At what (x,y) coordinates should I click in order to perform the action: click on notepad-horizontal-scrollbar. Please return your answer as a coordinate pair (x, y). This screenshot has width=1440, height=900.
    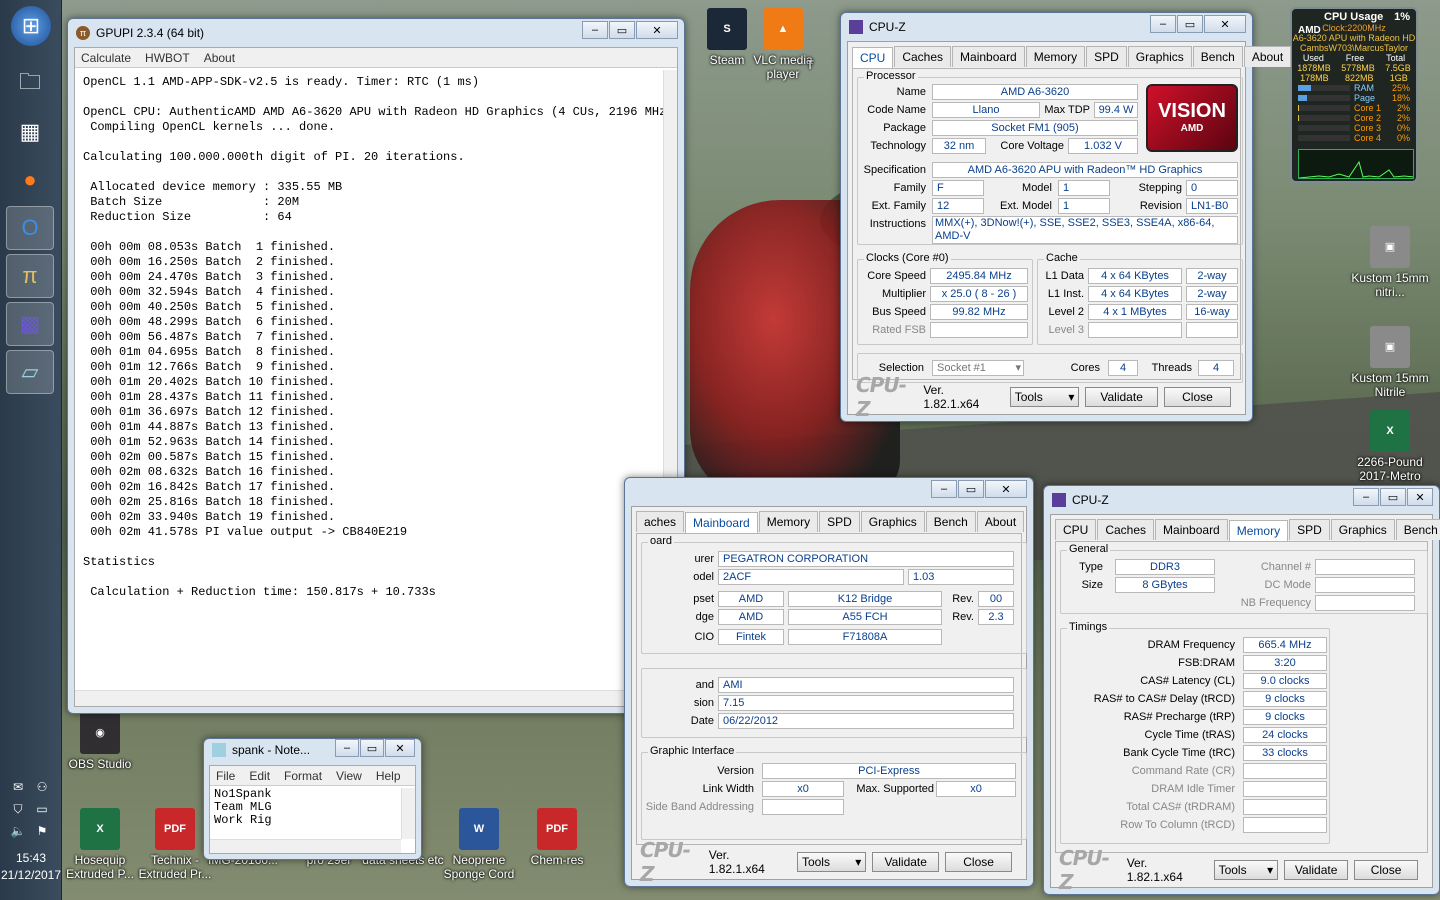
    Looking at the image, I should click on (305, 846).